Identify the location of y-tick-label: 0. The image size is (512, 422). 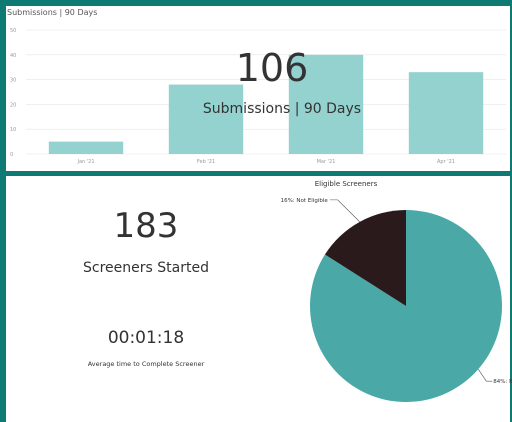
(11, 155).